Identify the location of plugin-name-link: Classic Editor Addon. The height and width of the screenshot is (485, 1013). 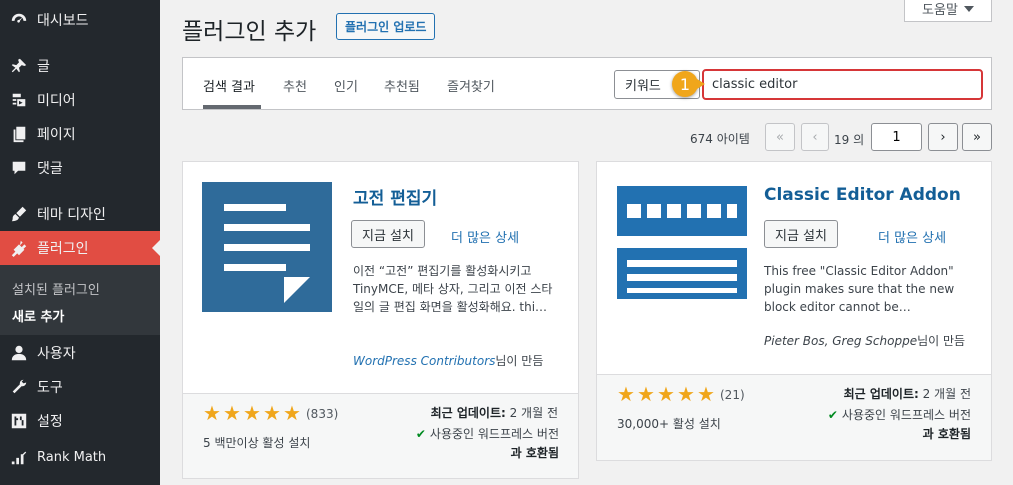
(862, 195).